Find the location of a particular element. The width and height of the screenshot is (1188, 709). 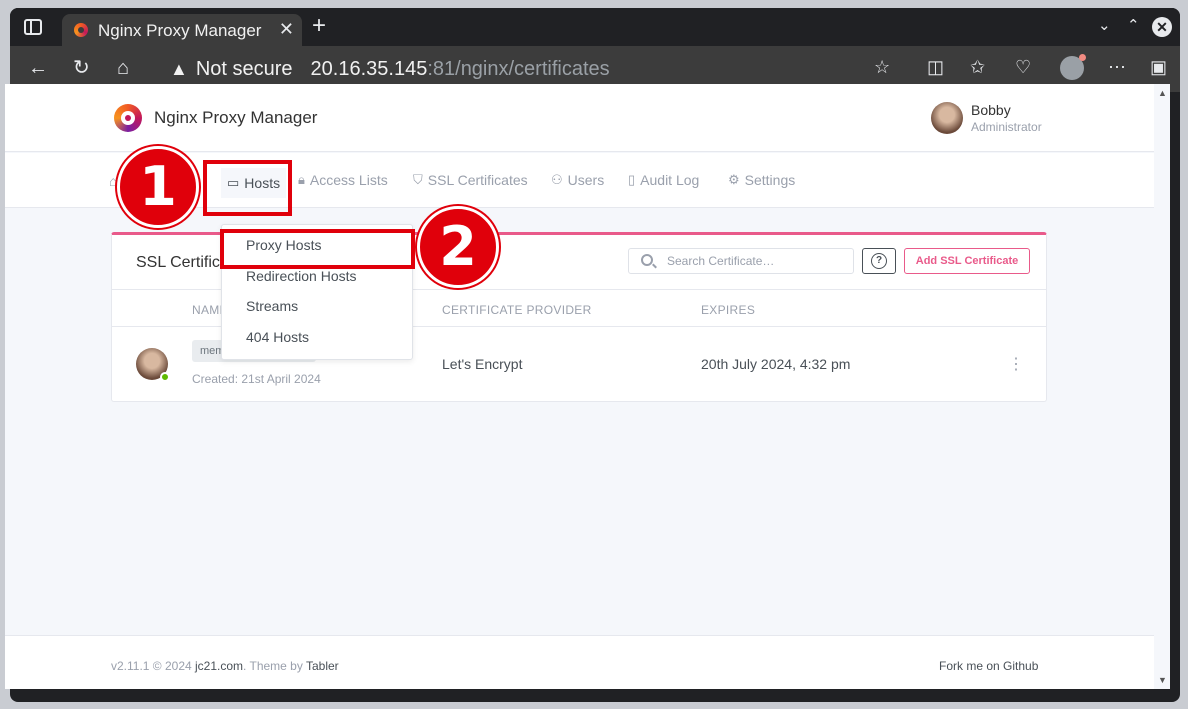

annotation-box-proxy-hosts is located at coordinates (317, 249).